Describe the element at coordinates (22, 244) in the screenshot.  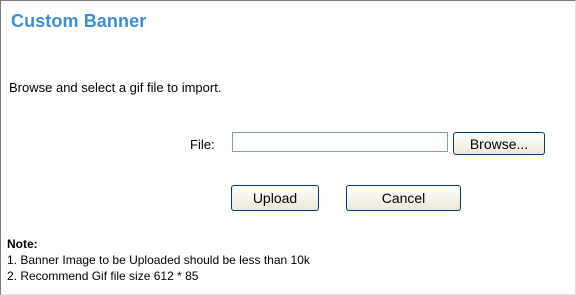
I see `note-heading: Note:` at that location.